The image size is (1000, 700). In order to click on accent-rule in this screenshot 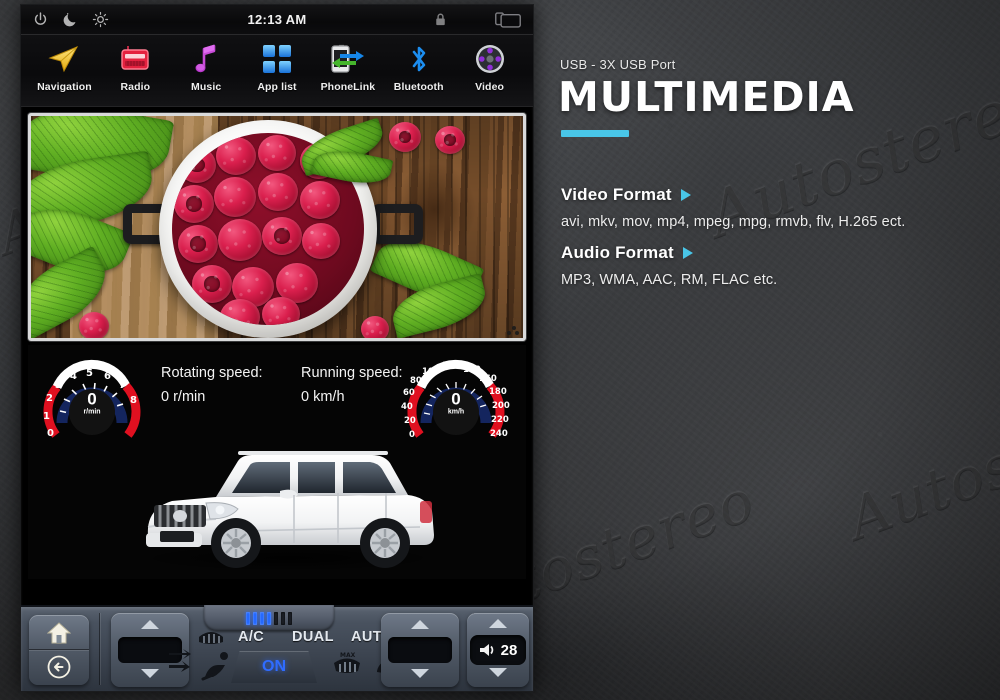, I will do `click(595, 133)`.